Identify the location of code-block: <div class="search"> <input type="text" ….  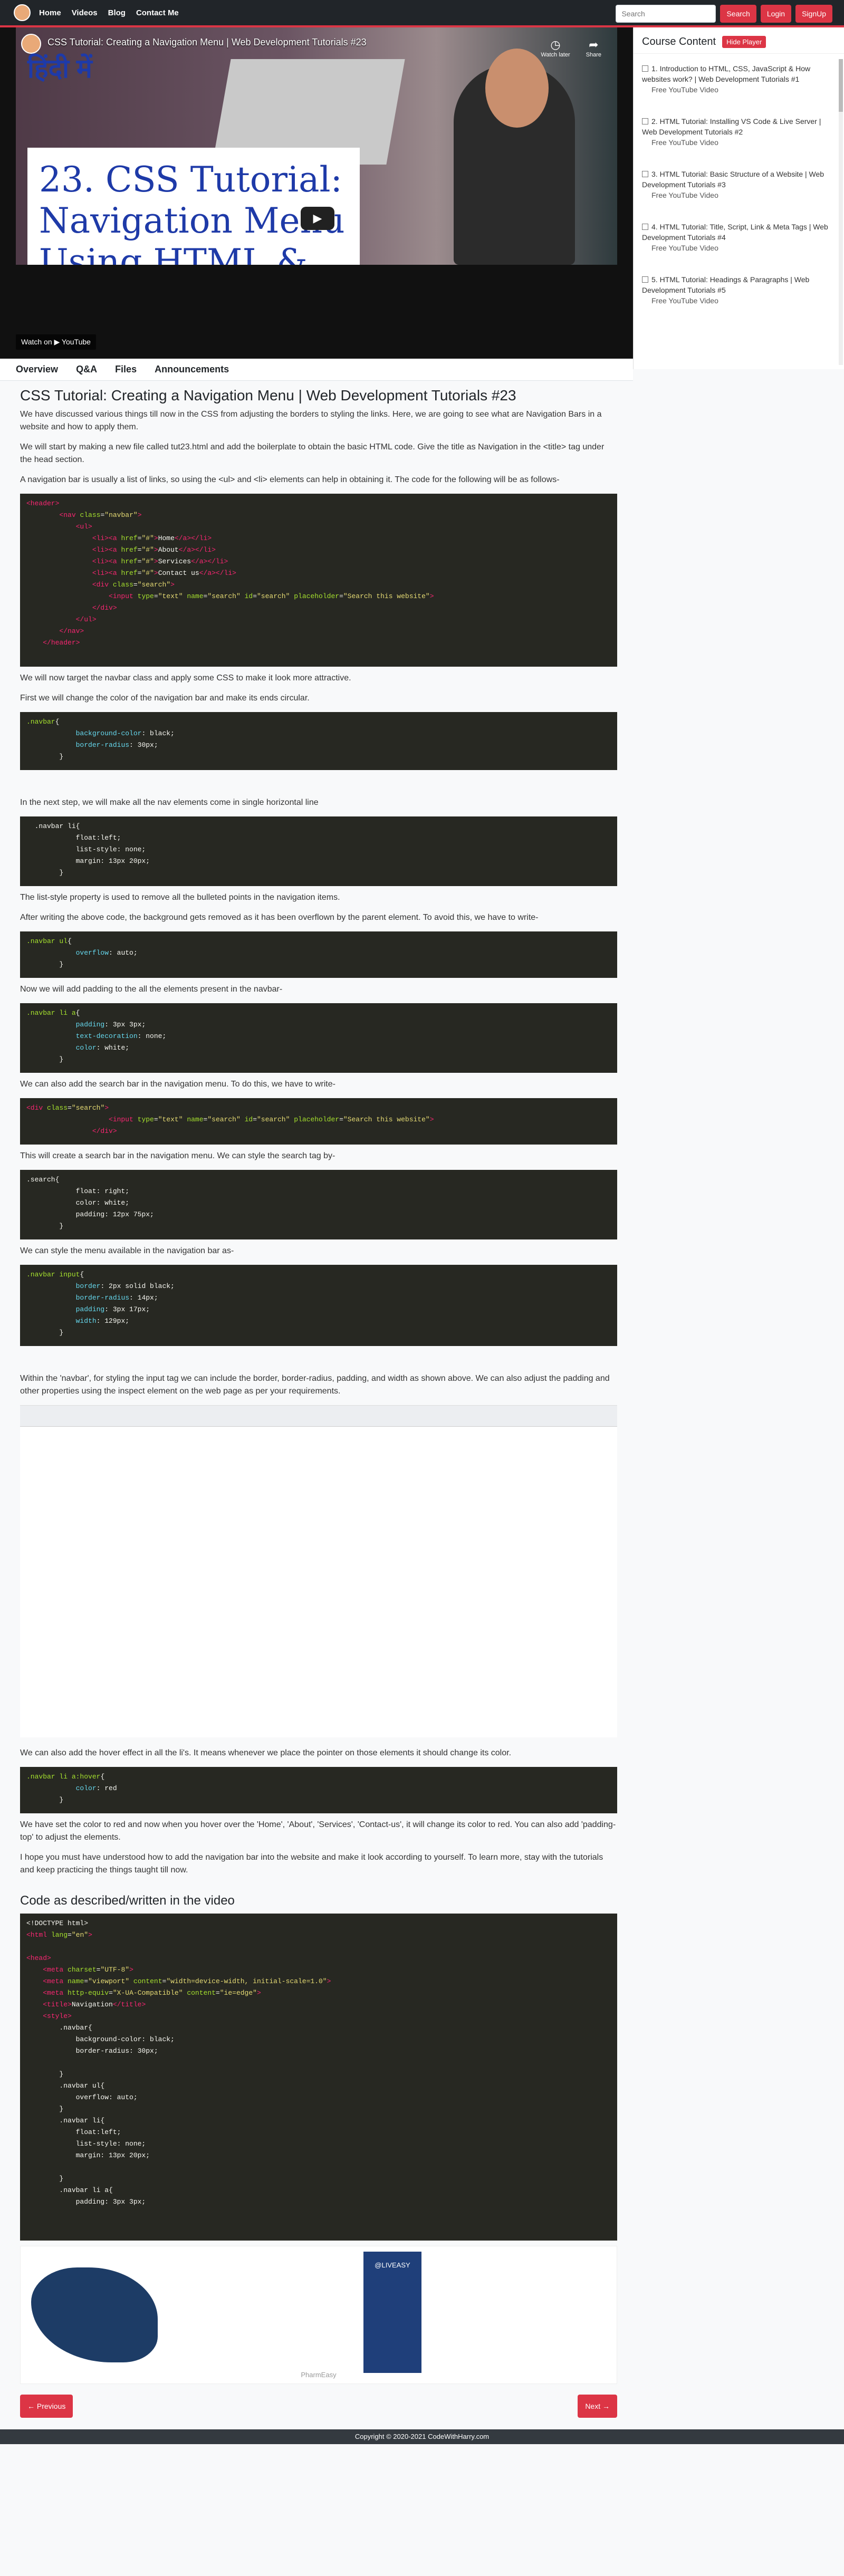
(318, 1122).